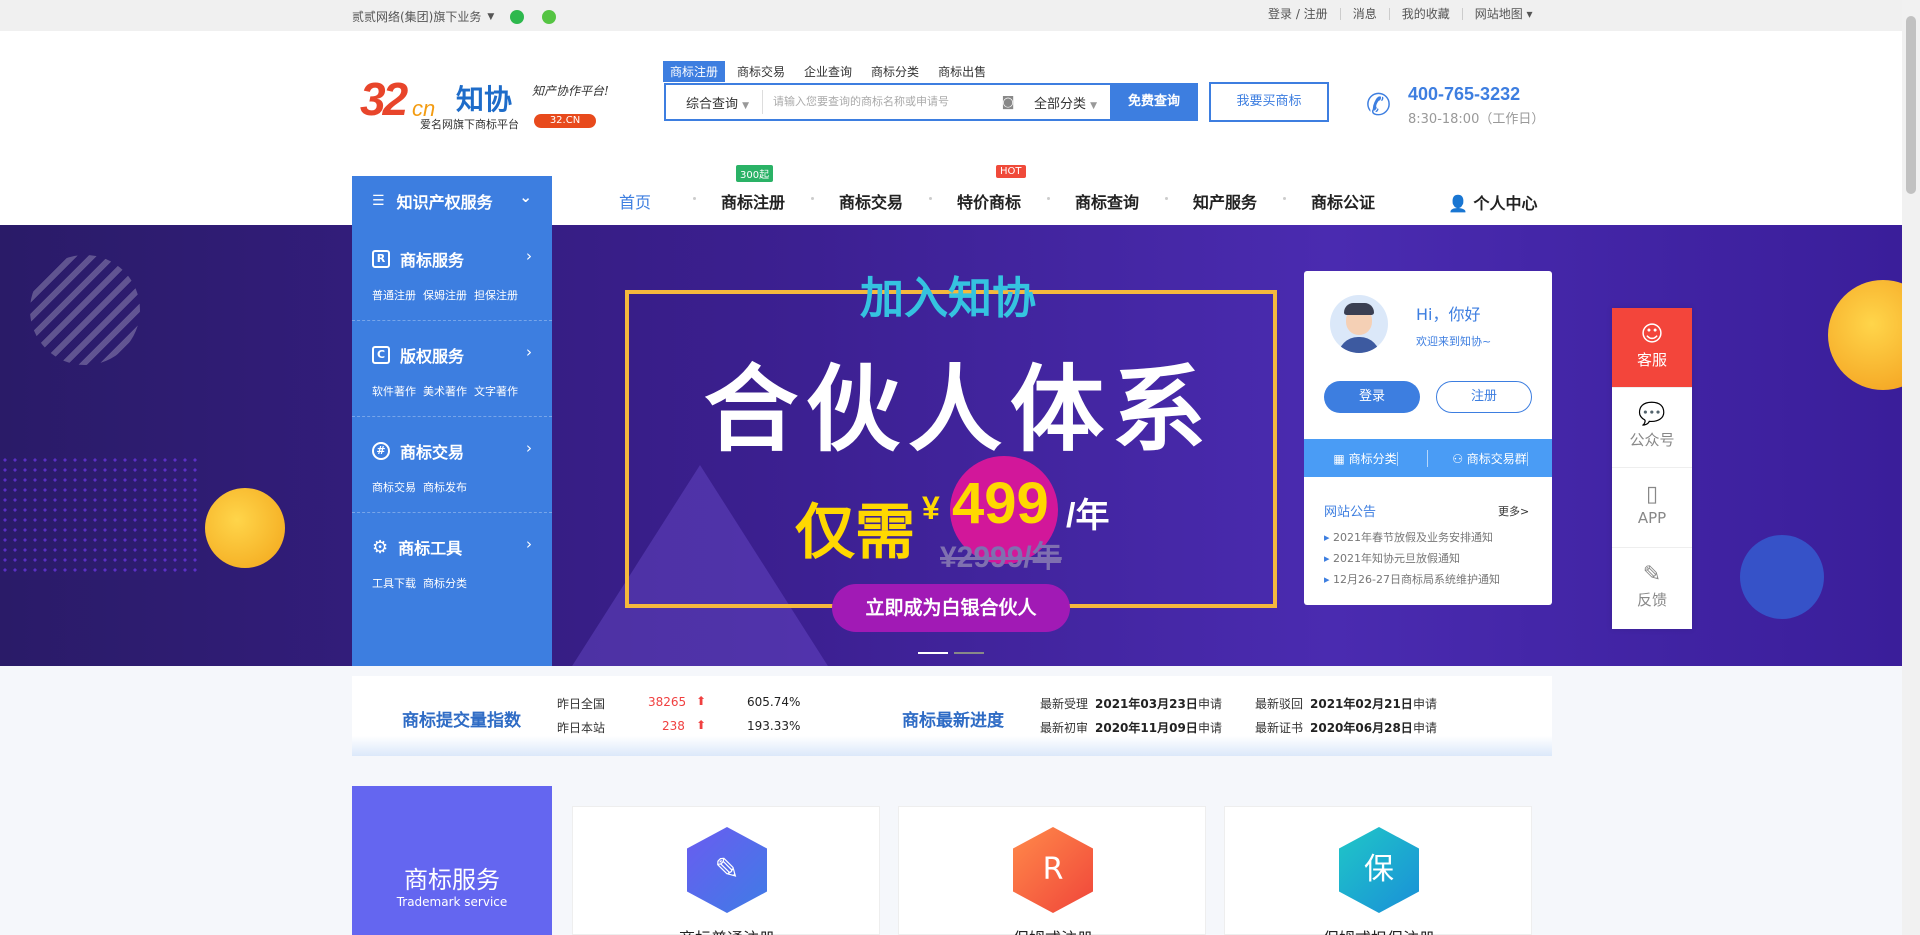 This screenshot has height=935, width=1920. What do you see at coordinates (525, 197) in the screenshot?
I see `chevron-down-icon: ⌄` at bounding box center [525, 197].